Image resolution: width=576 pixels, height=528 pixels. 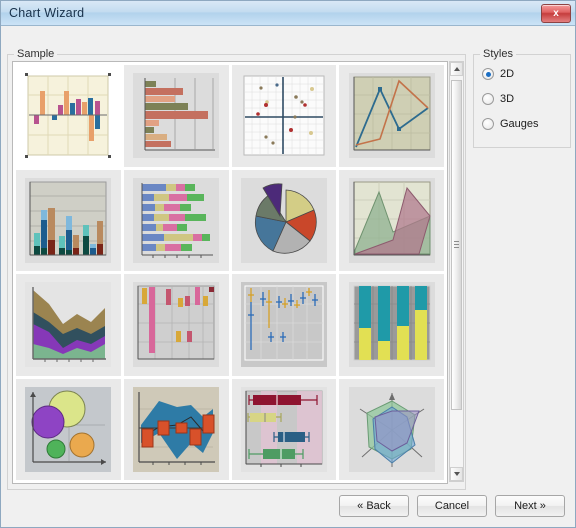 I want to click on thumb-pie-chart, so click(x=284, y=220).